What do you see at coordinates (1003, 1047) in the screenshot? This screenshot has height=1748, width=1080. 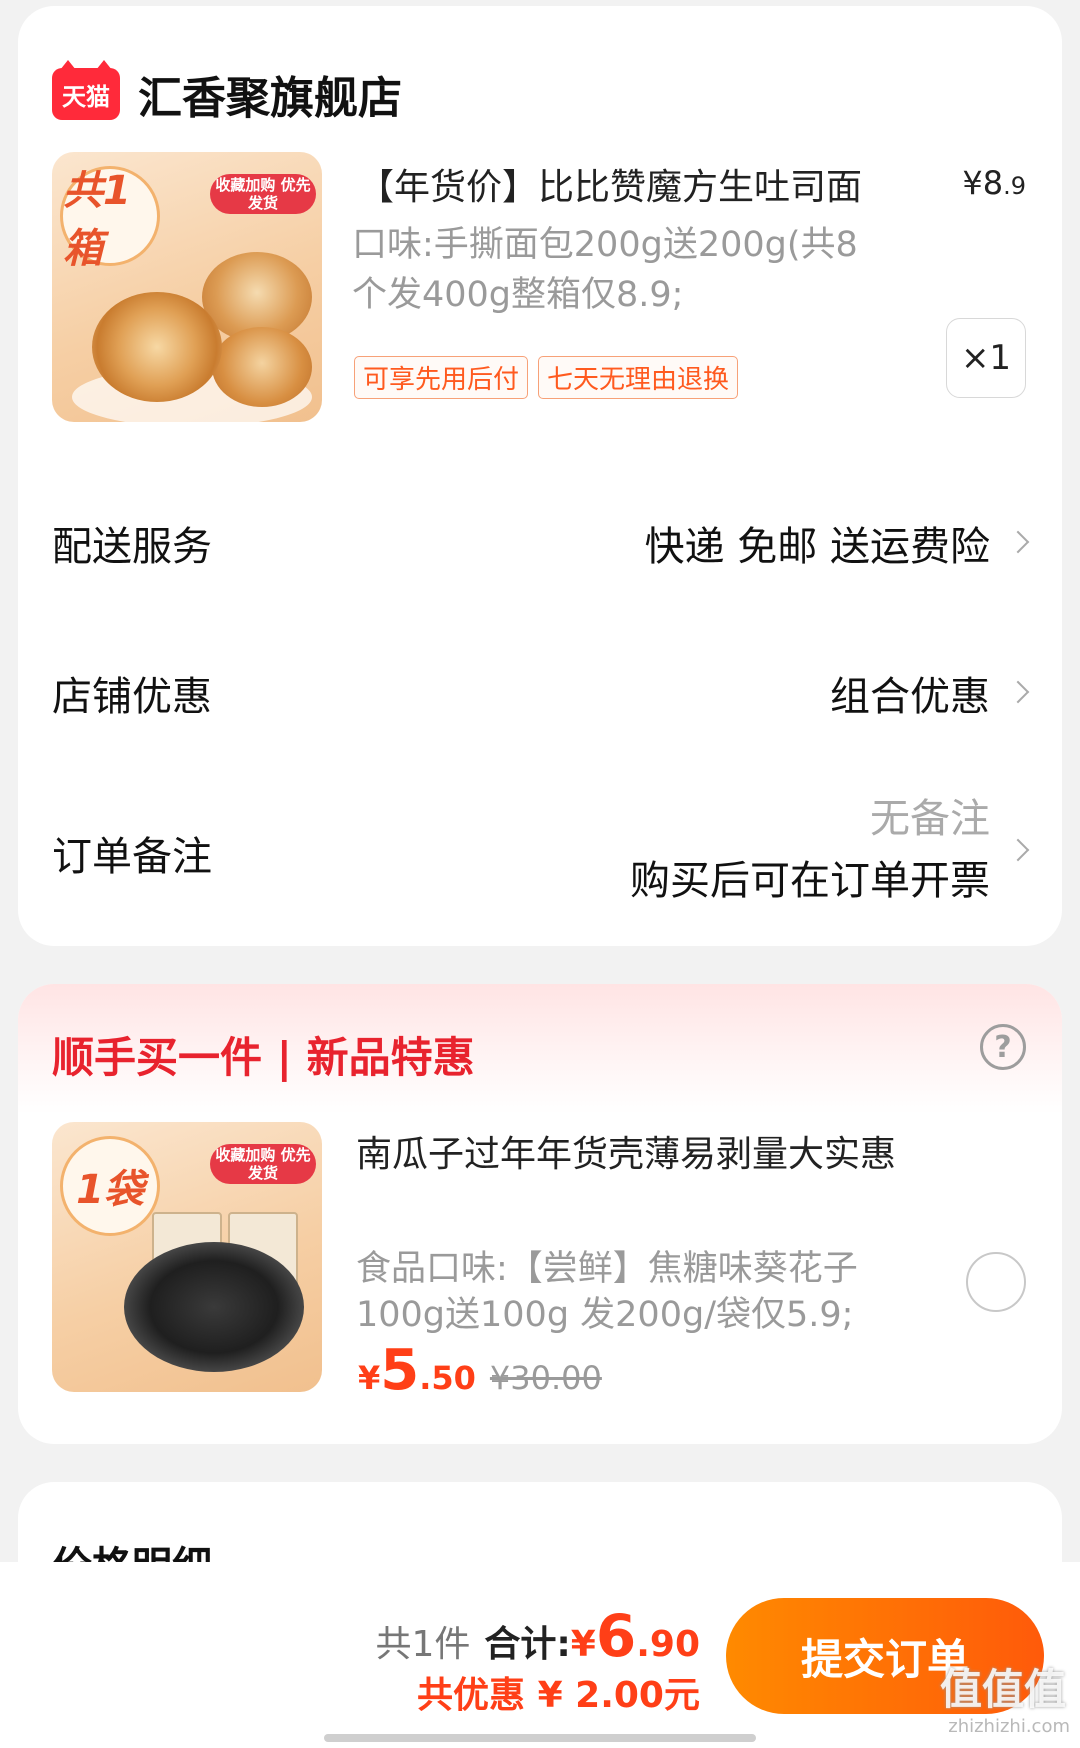 I see `help-icon: ?` at bounding box center [1003, 1047].